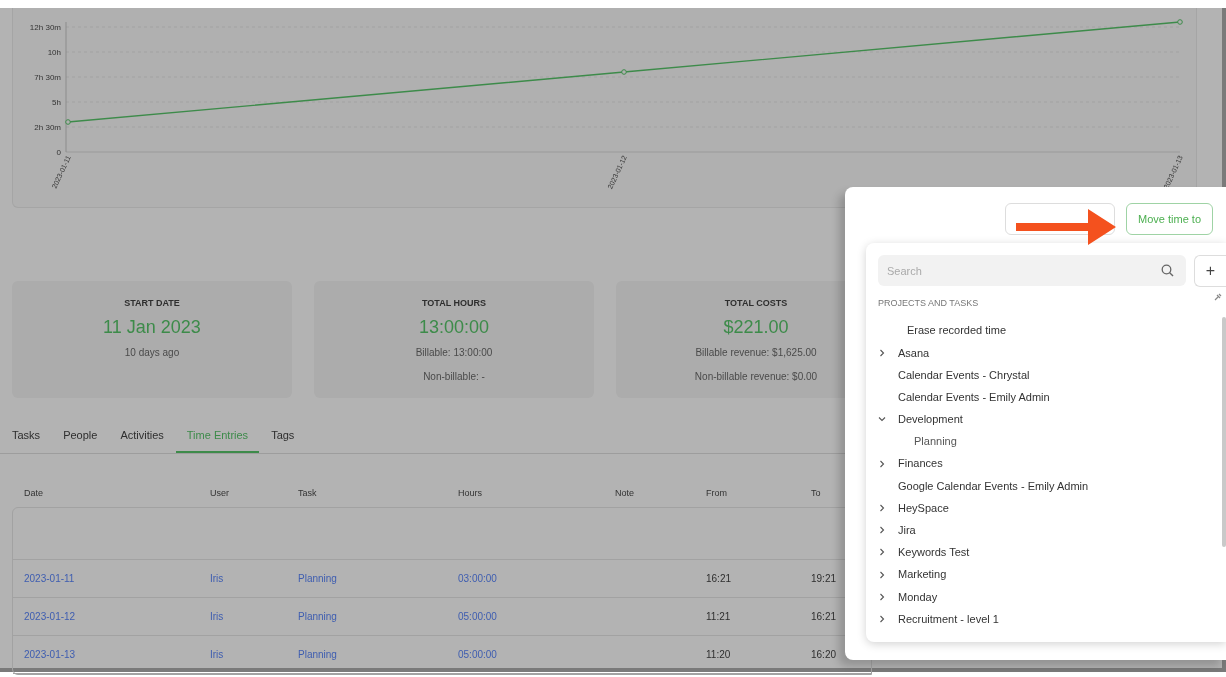 The height and width of the screenshot is (677, 1226). I want to click on column-header: Note, so click(624, 492).